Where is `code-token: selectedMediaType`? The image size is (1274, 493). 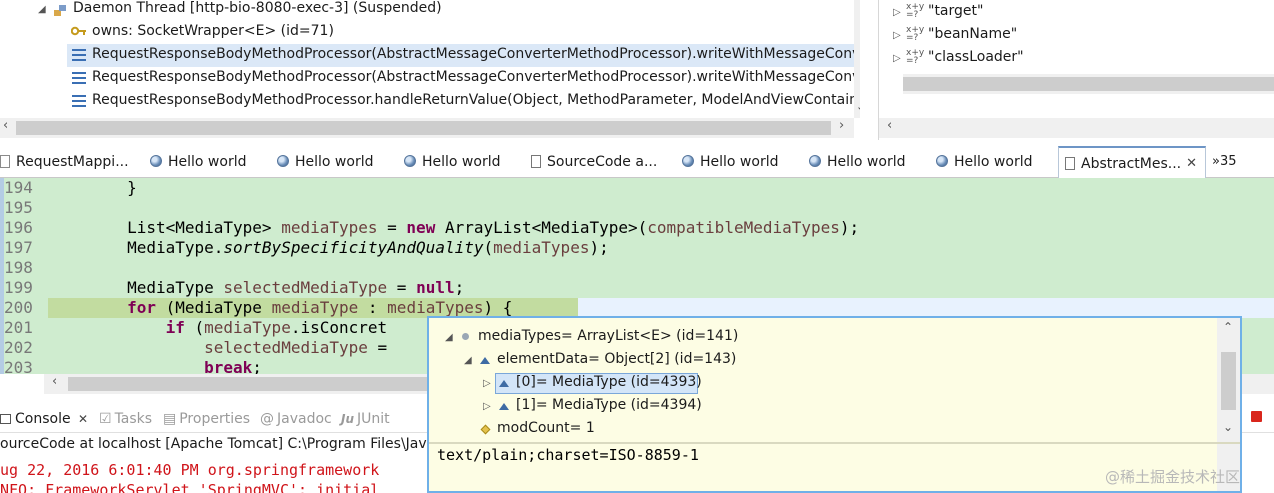
code-token: selectedMediaType is located at coordinates (305, 287).